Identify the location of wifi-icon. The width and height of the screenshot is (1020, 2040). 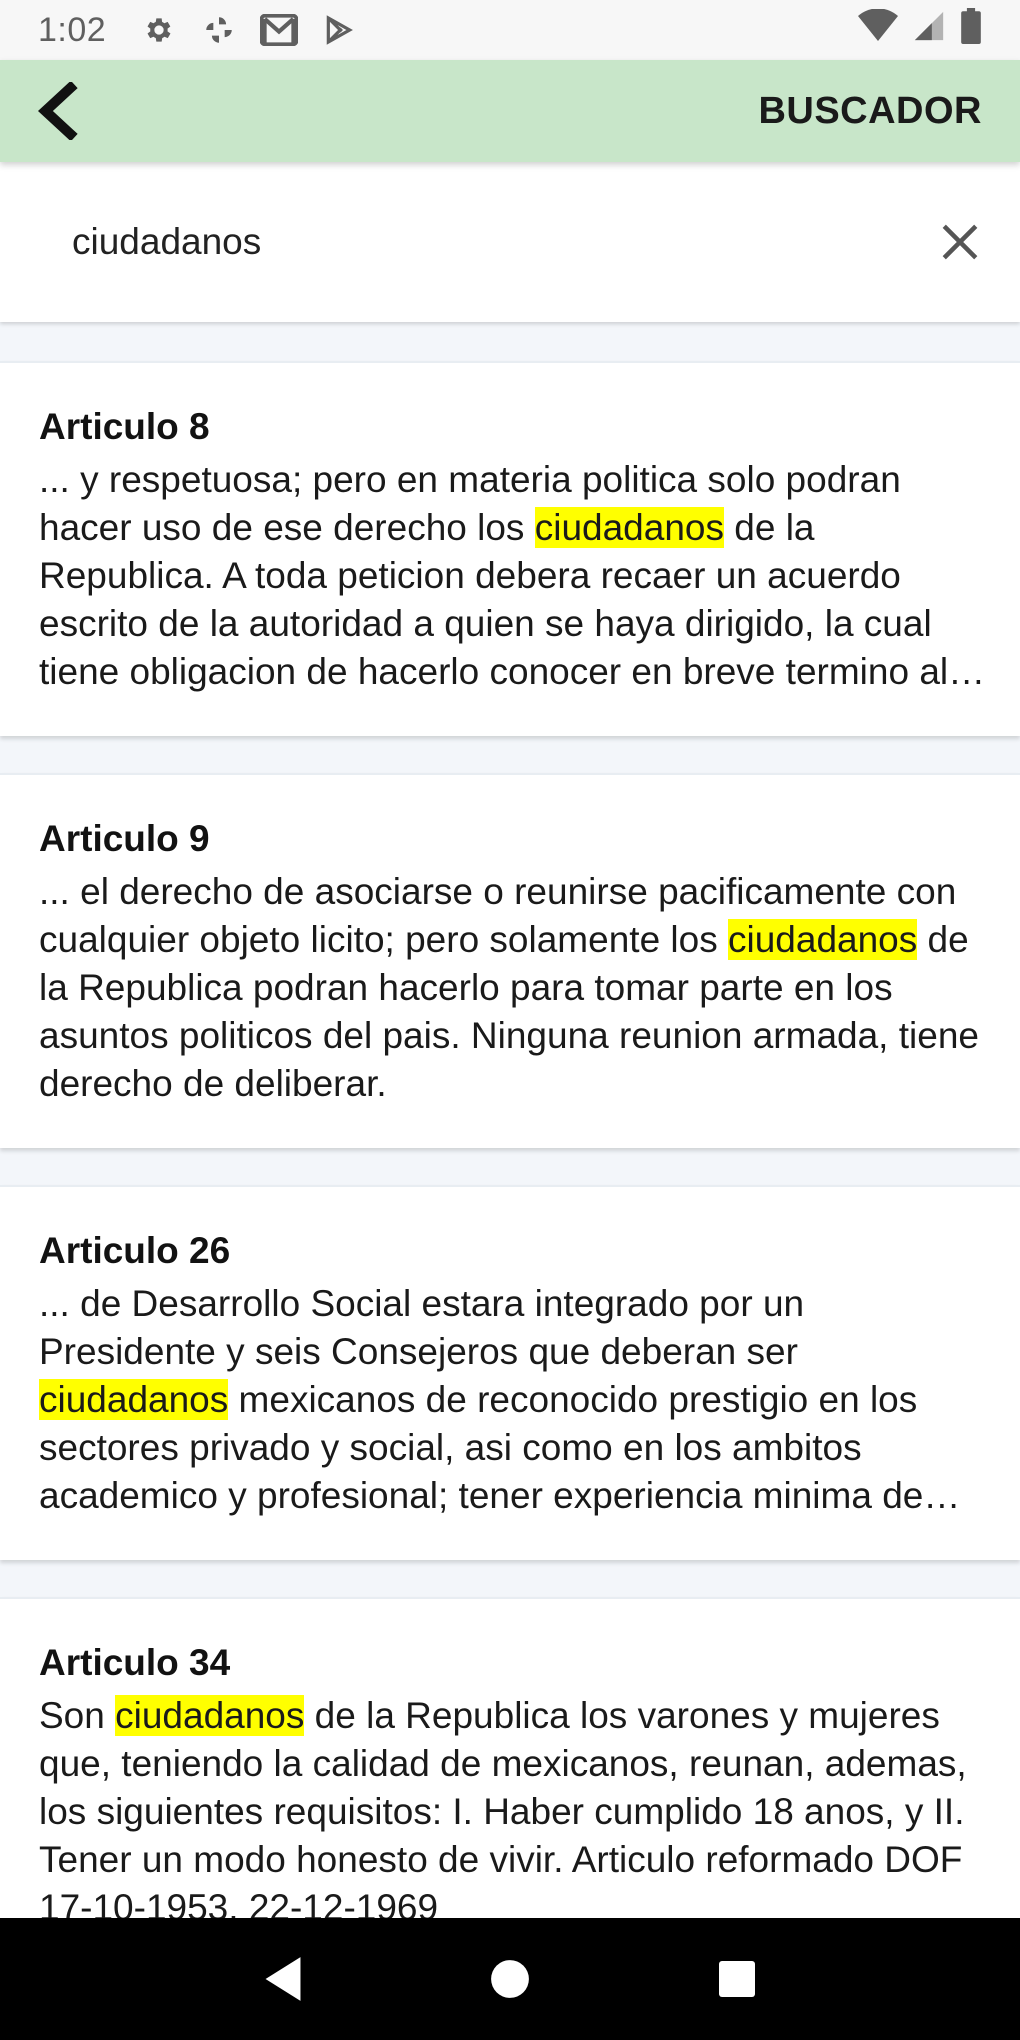
(878, 29).